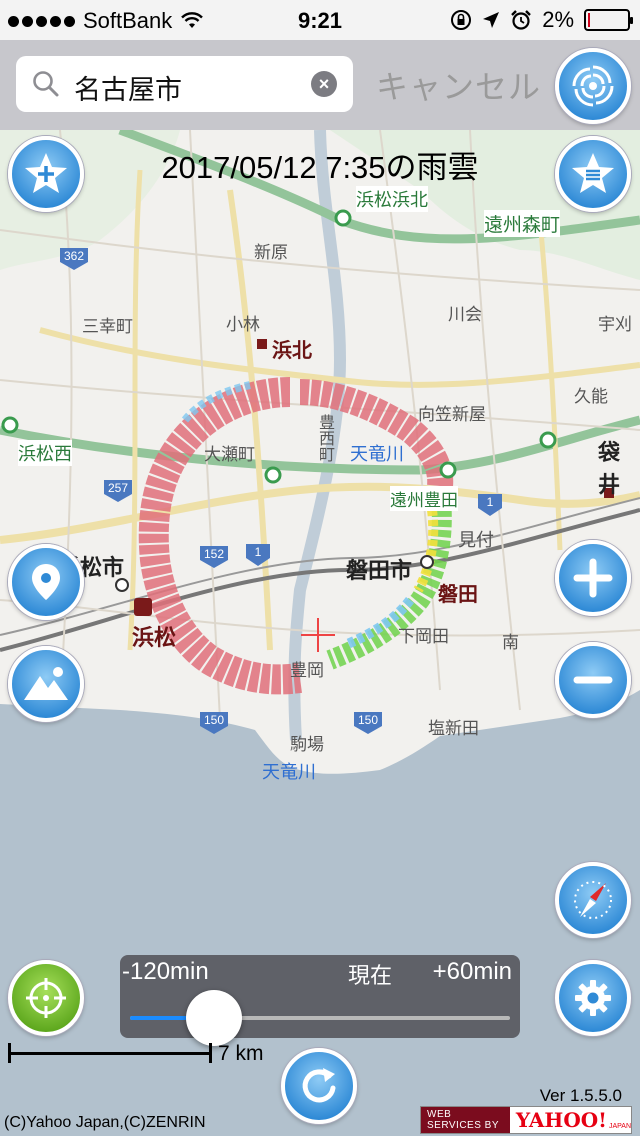  What do you see at coordinates (46, 84) in the screenshot?
I see `search-icon` at bounding box center [46, 84].